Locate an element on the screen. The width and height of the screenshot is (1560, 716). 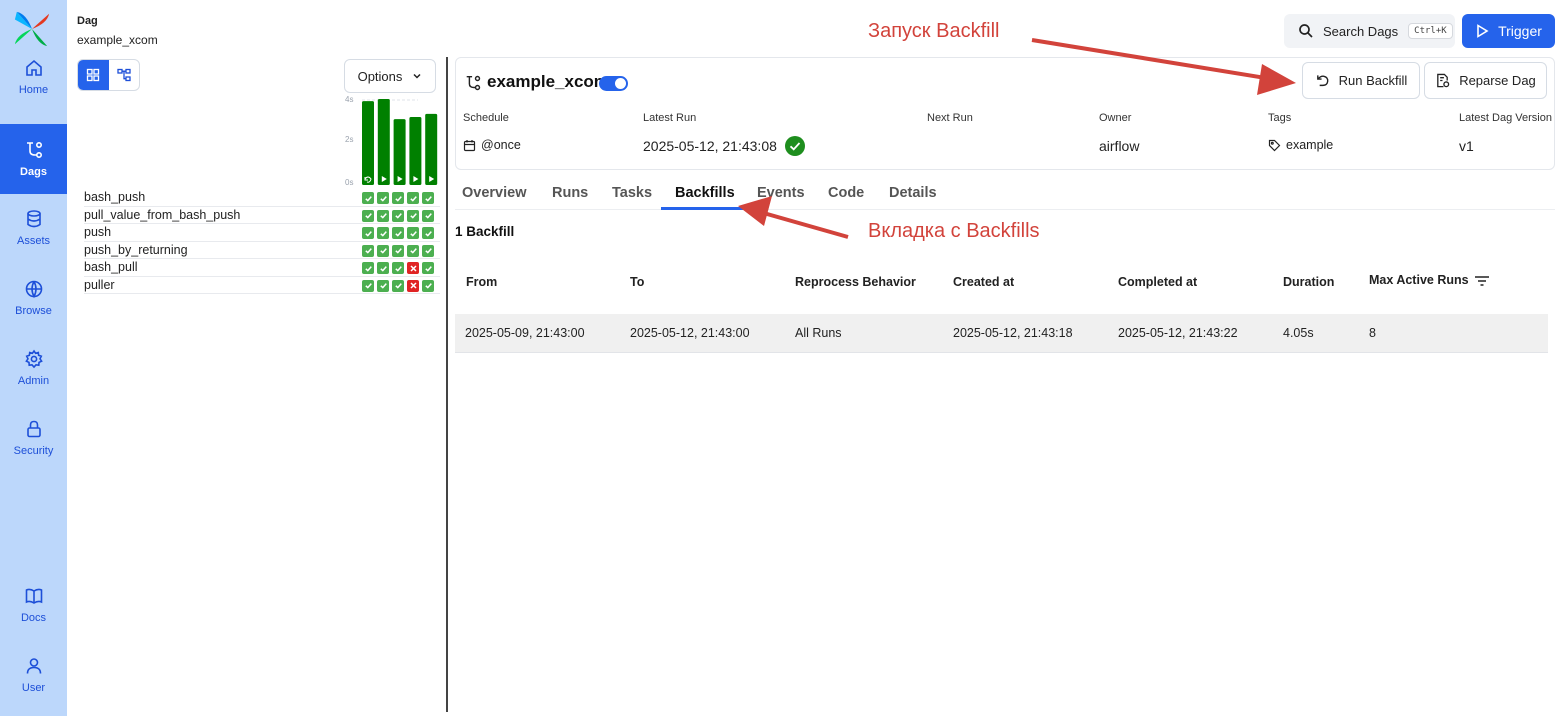
breadcrumb-dag-id: example_xcom is located at coordinates (117, 40).